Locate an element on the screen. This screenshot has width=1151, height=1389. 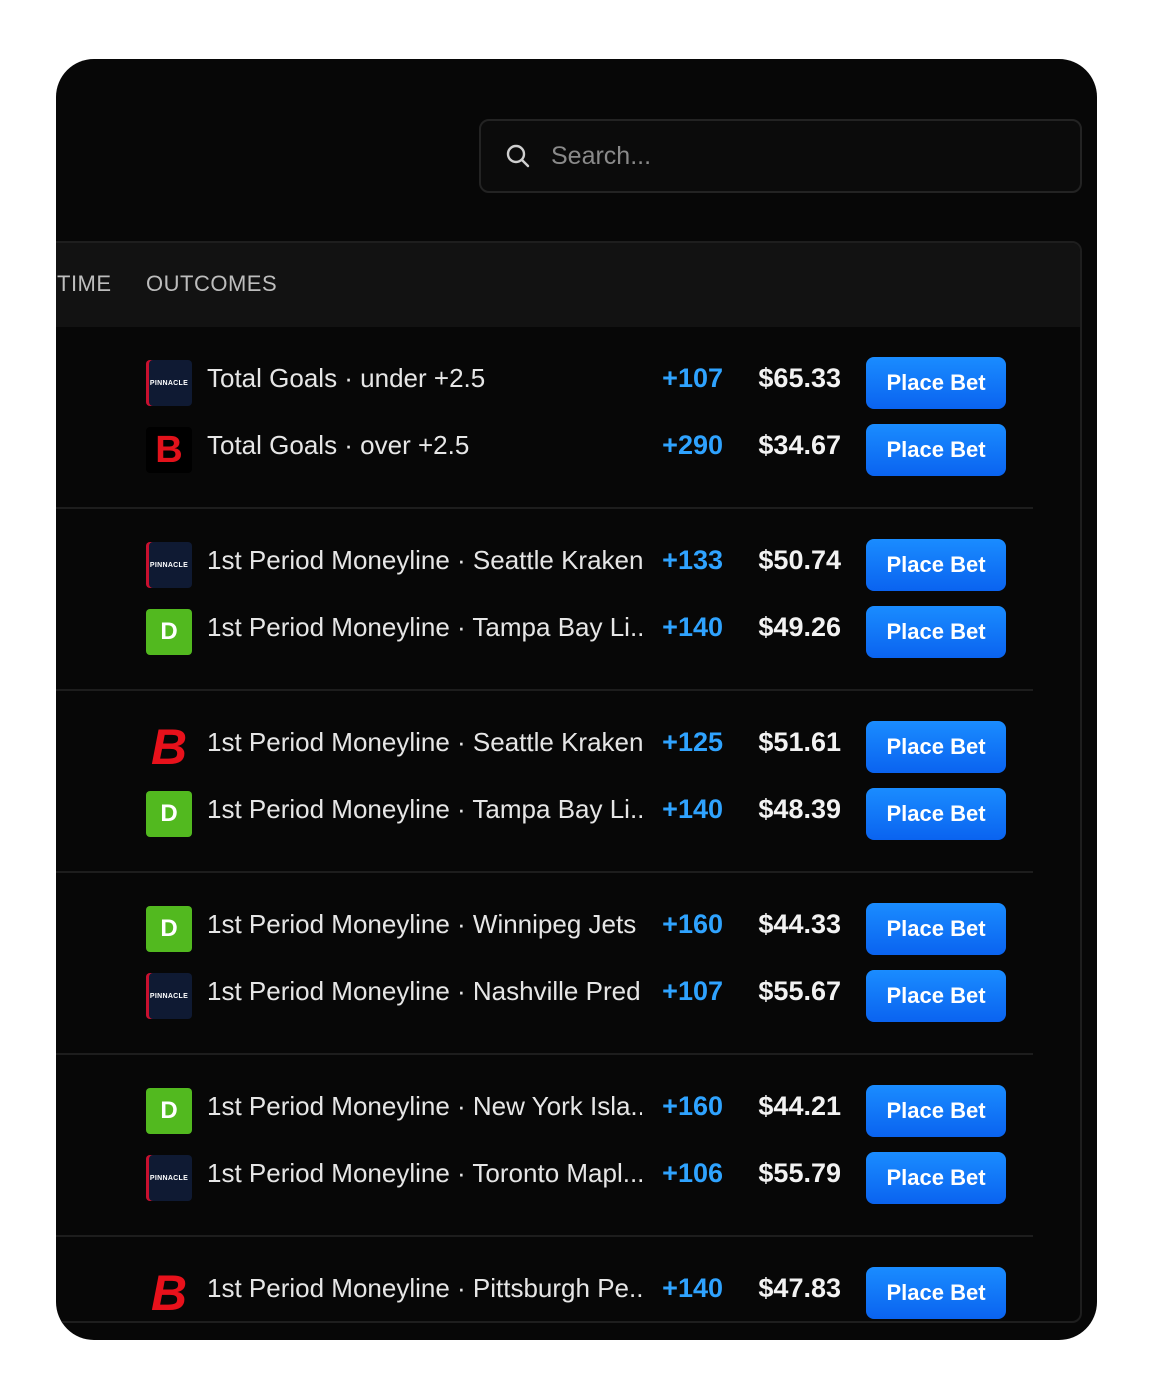
stake-amount: $34.67 is located at coordinates (799, 445).